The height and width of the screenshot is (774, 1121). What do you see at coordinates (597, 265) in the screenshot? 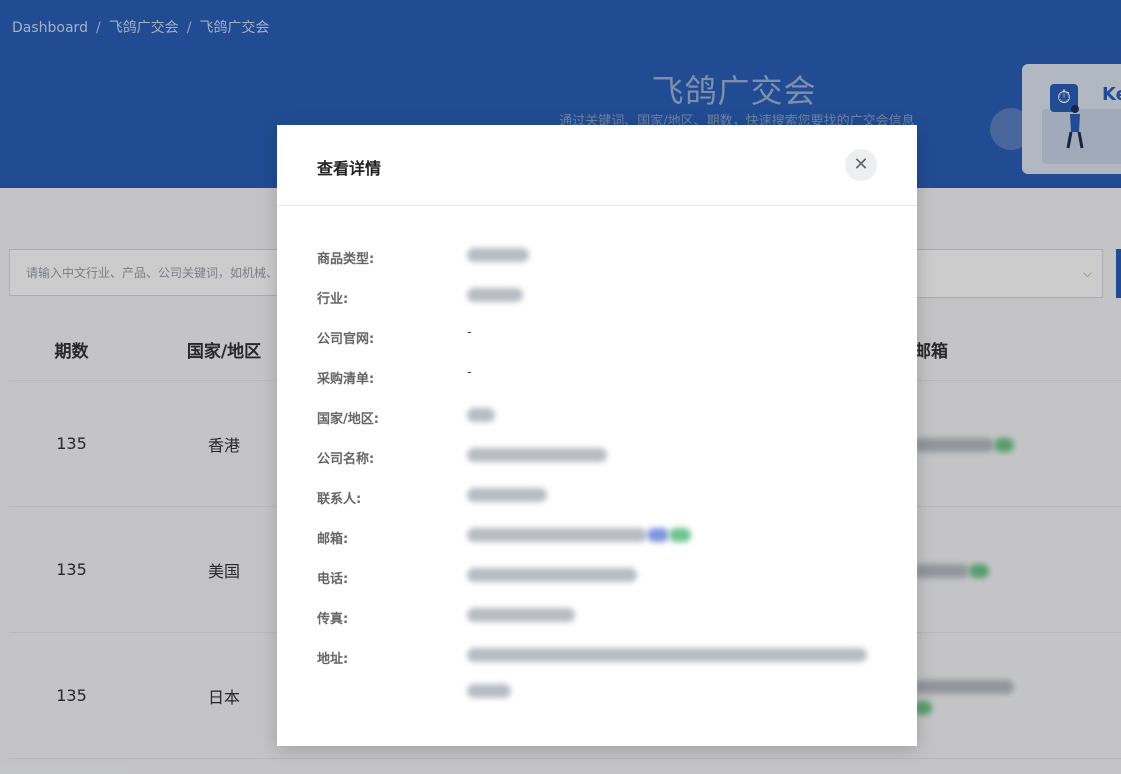
I see `detail-row-product-type: 商品类型:` at bounding box center [597, 265].